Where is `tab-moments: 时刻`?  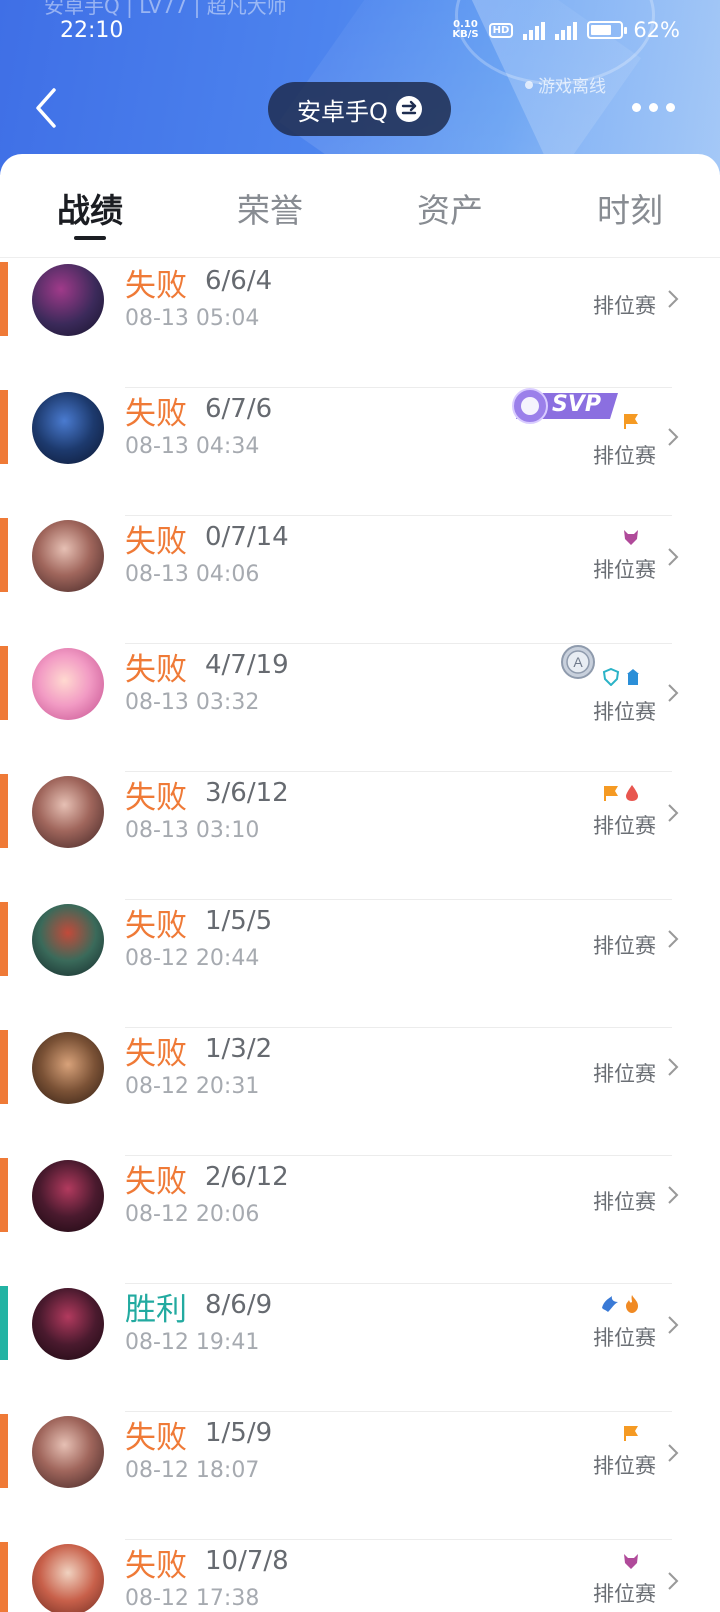
tab-moments: 时刻 is located at coordinates (630, 208).